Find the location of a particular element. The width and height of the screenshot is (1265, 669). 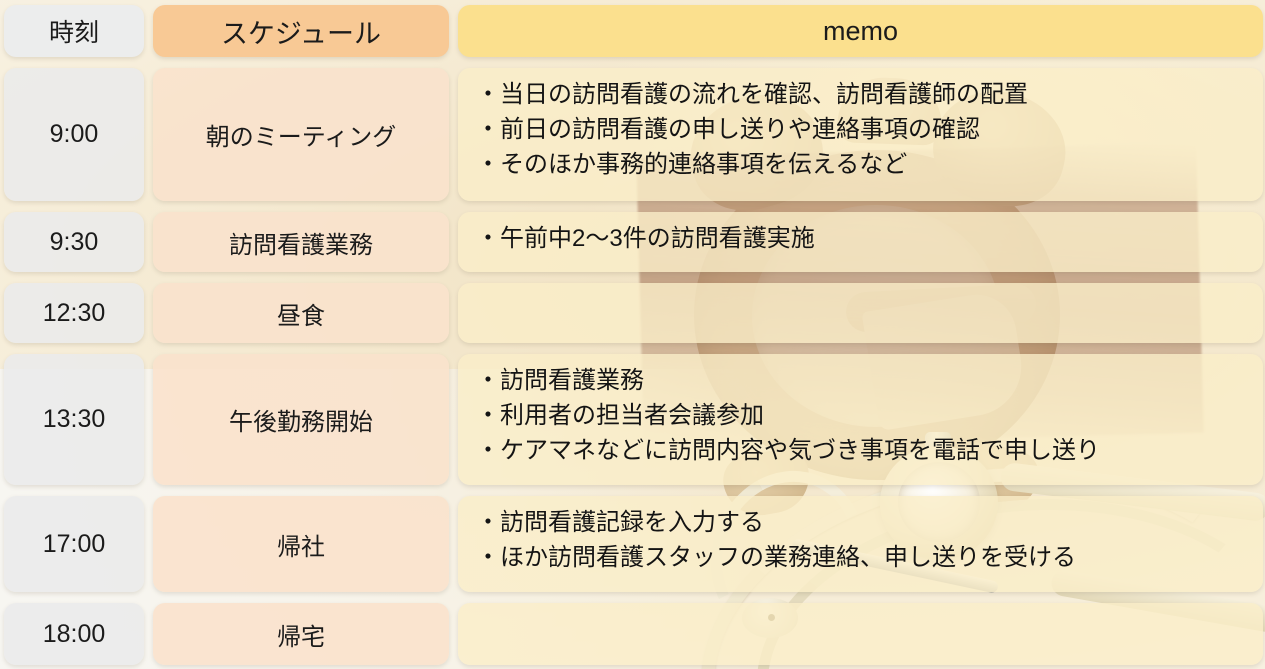

table-cell-schedule: 訪問看護業務 is located at coordinates (301, 242).